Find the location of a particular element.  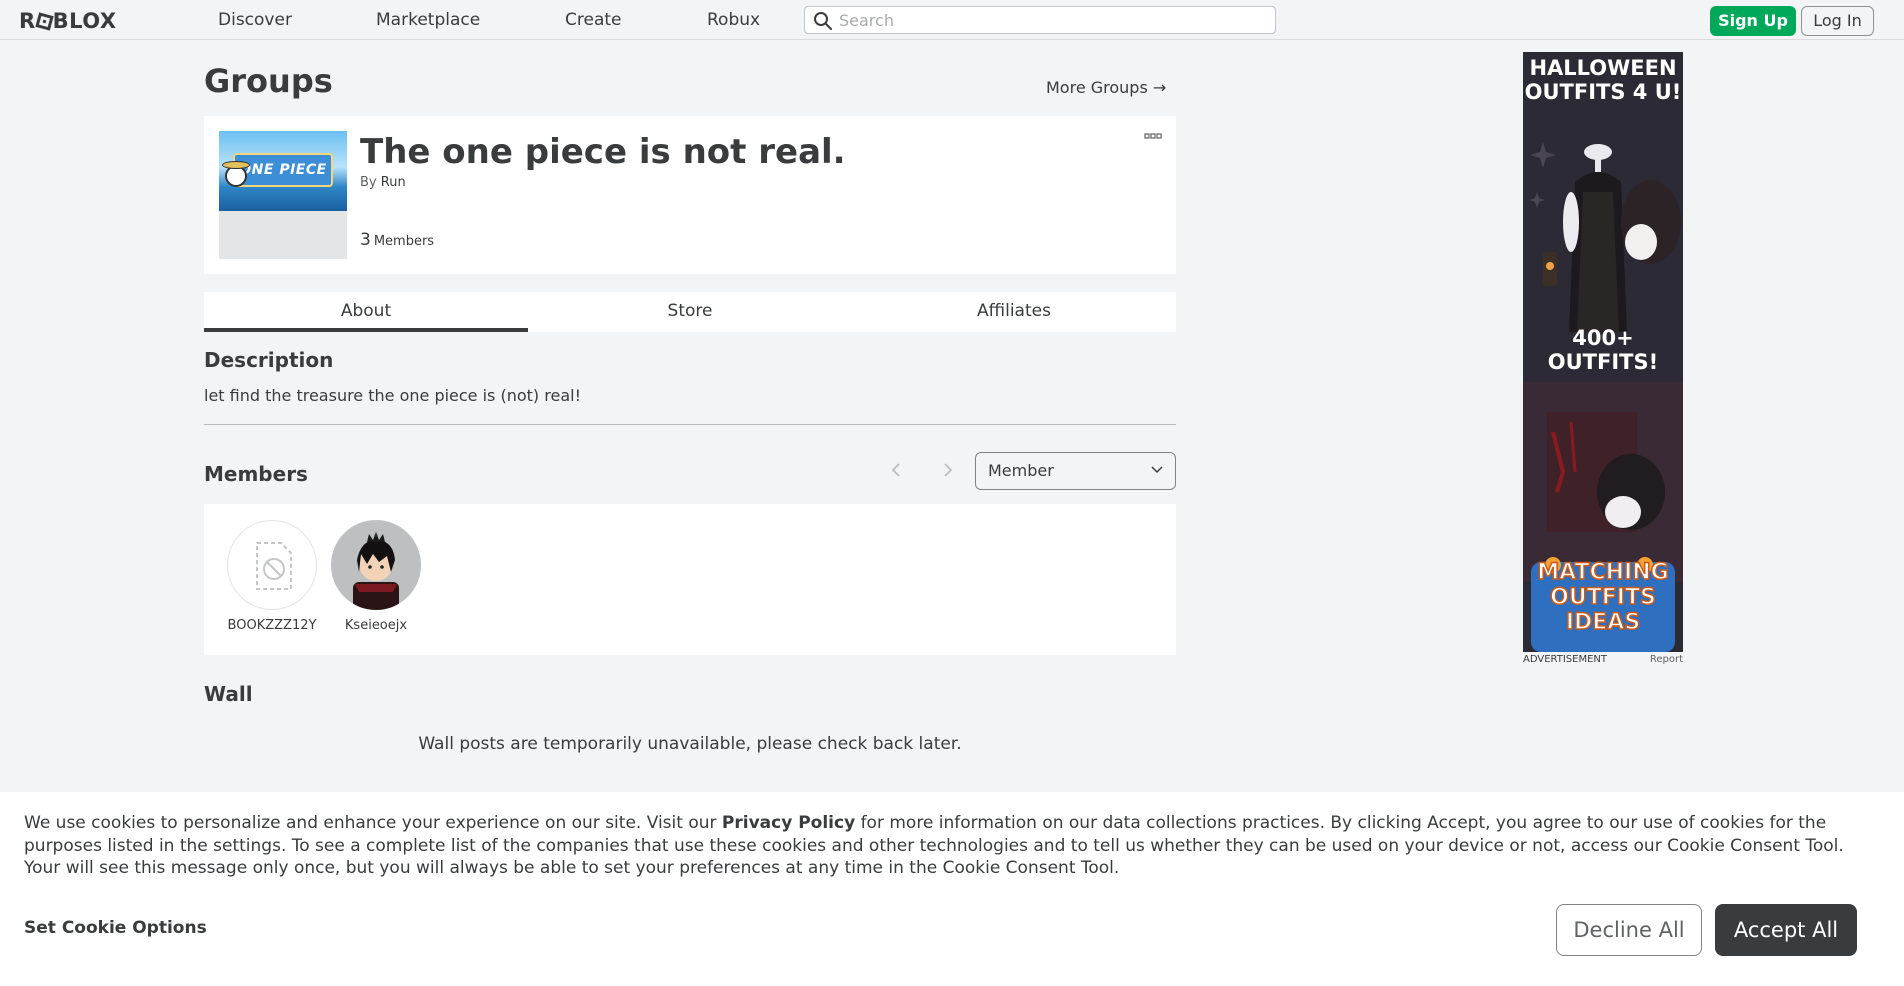

ad-report-link: Report is located at coordinates (1666, 659).